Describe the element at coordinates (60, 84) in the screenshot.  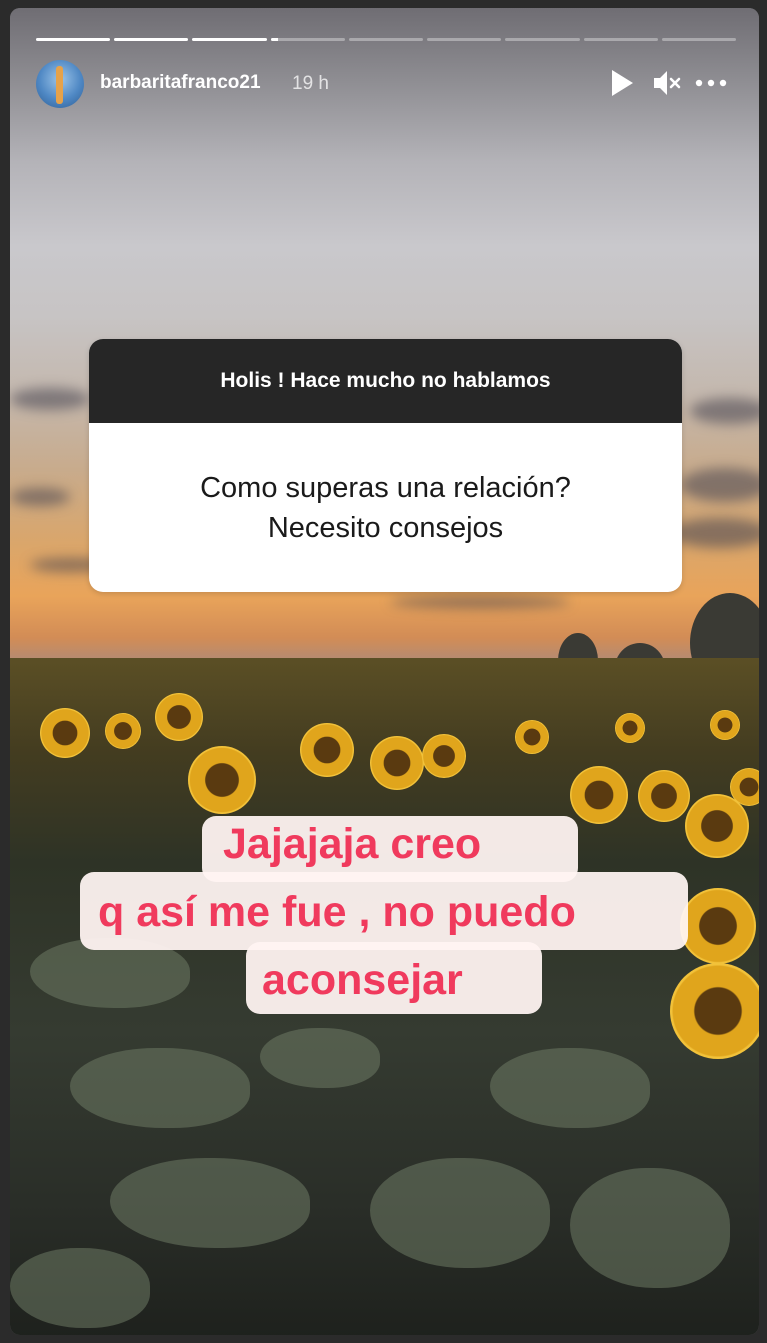
I see `avatar` at that location.